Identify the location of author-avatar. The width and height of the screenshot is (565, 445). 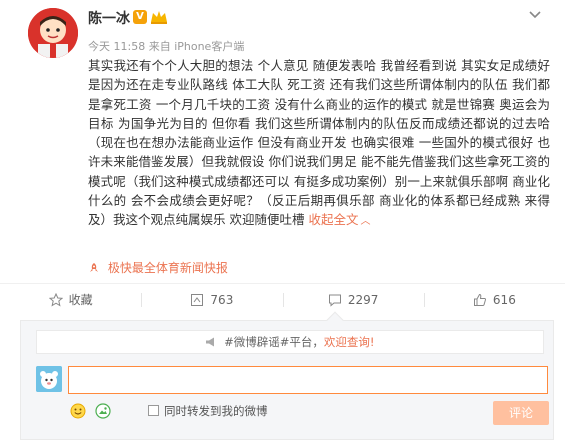
(53, 33).